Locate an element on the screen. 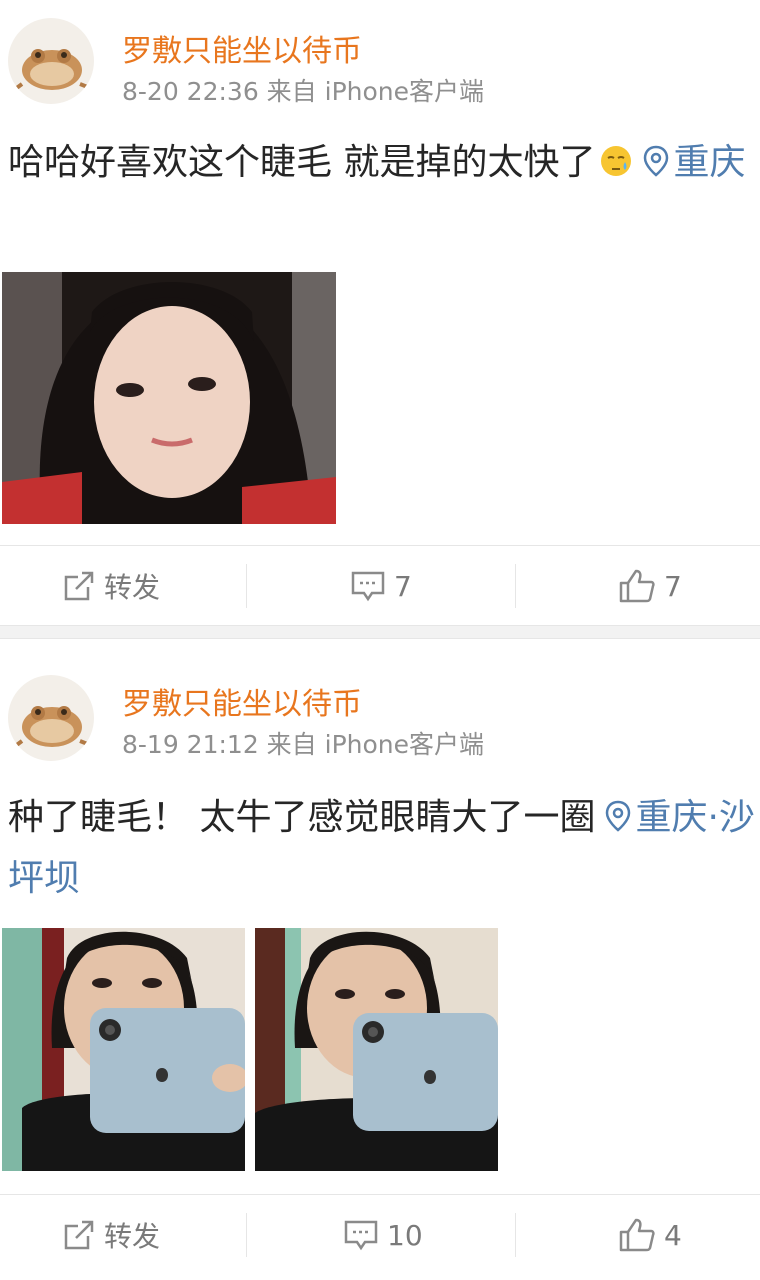 This screenshot has height=1280, width=760. like-button: 4 is located at coordinates (650, 1235).